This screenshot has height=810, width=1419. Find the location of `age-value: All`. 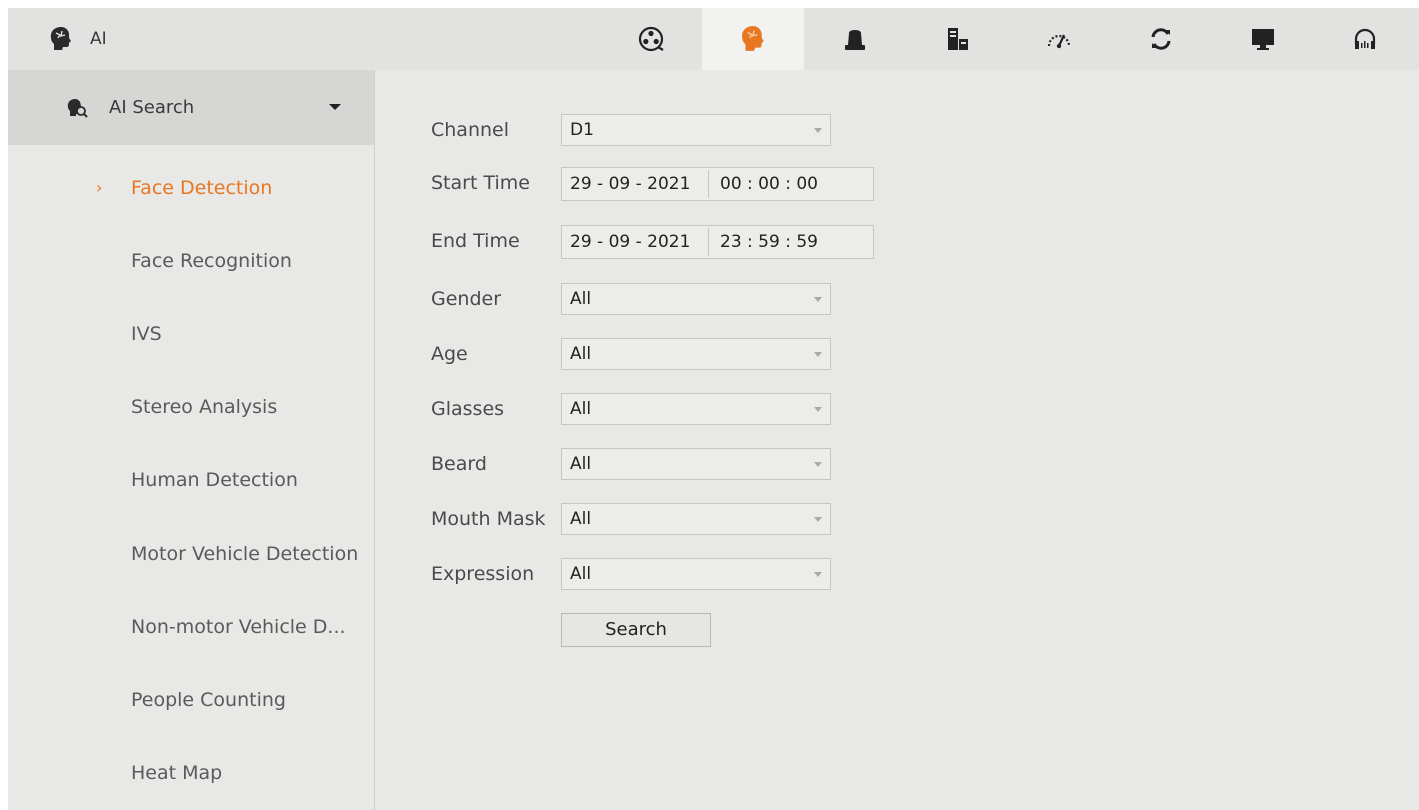

age-value: All is located at coordinates (581, 354).